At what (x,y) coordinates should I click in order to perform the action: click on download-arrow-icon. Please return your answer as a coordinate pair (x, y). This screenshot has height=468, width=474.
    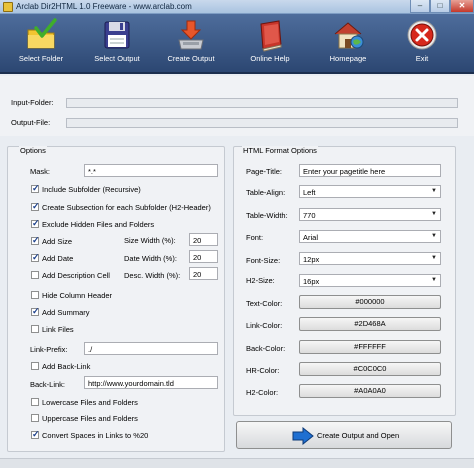
    Looking at the image, I should click on (191, 35).